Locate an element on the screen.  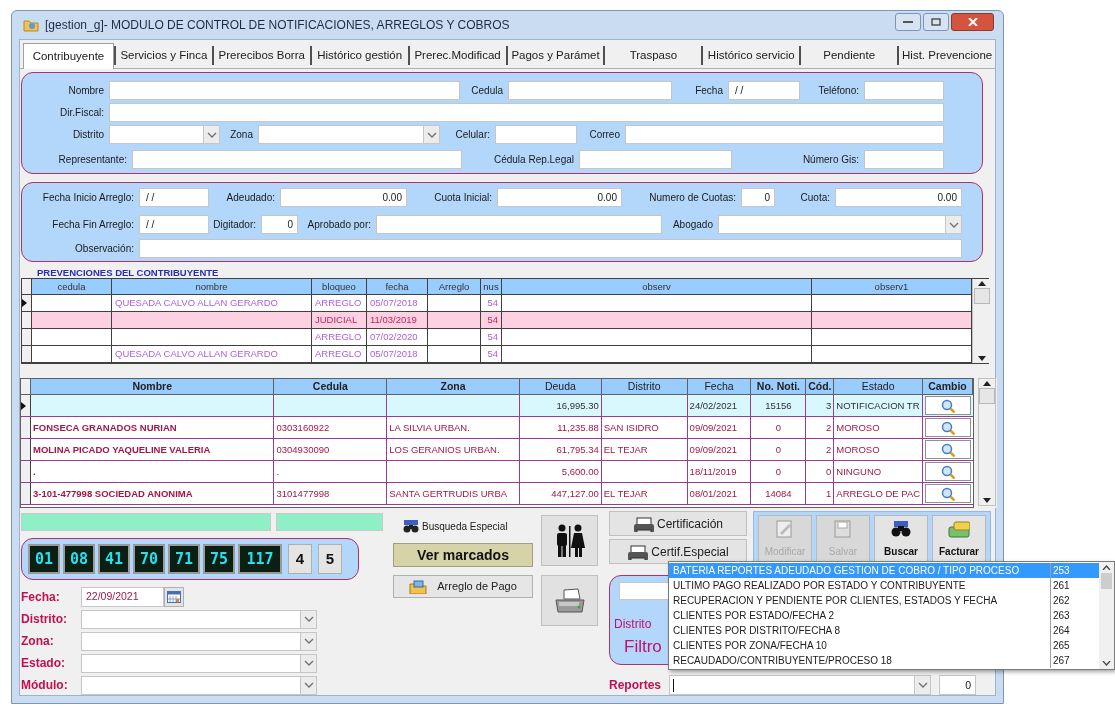
table-cell: 3-101-477998 SOCIEDAD ANONIMA is located at coordinates (153, 493).